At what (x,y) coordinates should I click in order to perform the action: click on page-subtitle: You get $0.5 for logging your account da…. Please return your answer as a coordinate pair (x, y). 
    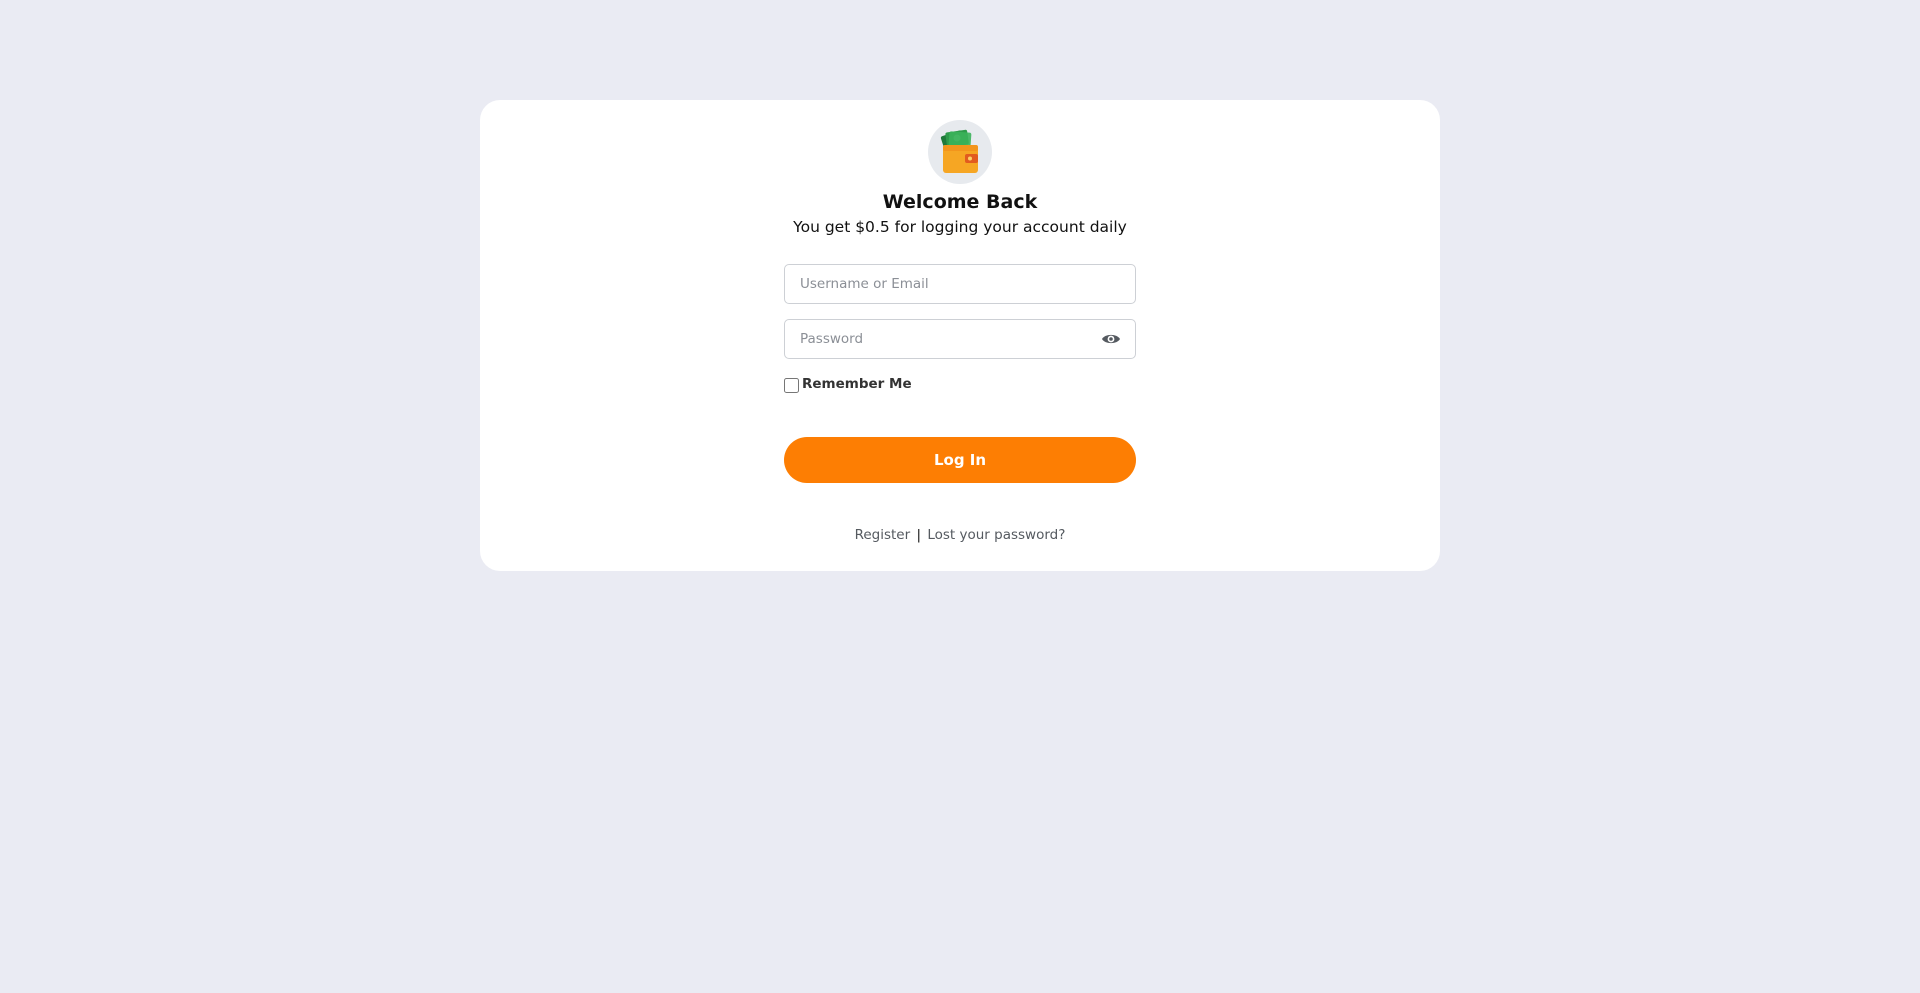
    Looking at the image, I should click on (960, 227).